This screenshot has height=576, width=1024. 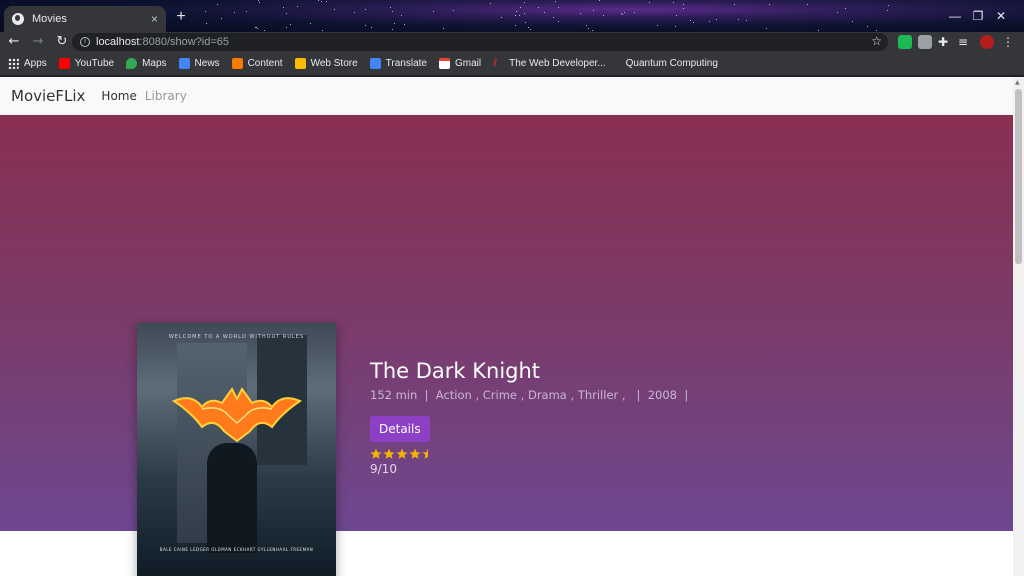 I want to click on bookmark-quantum-computing: Quantum Computing, so click(x=672, y=63).